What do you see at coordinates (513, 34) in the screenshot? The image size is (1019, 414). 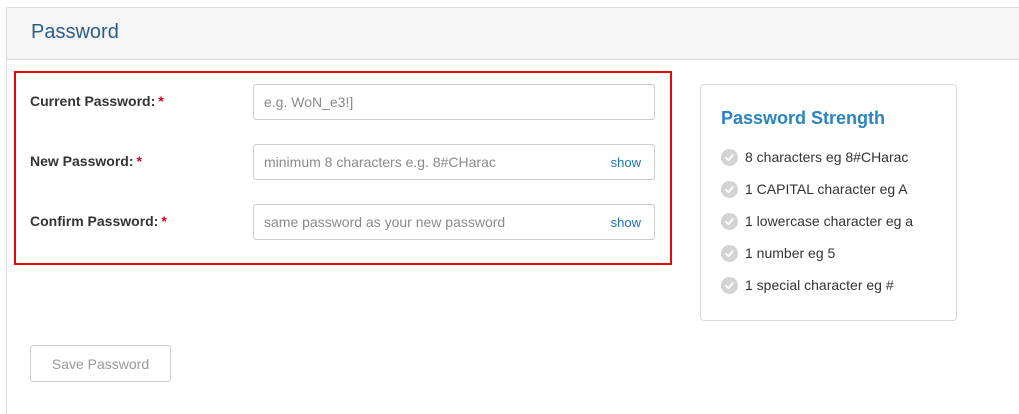 I see `panel-header: Password` at bounding box center [513, 34].